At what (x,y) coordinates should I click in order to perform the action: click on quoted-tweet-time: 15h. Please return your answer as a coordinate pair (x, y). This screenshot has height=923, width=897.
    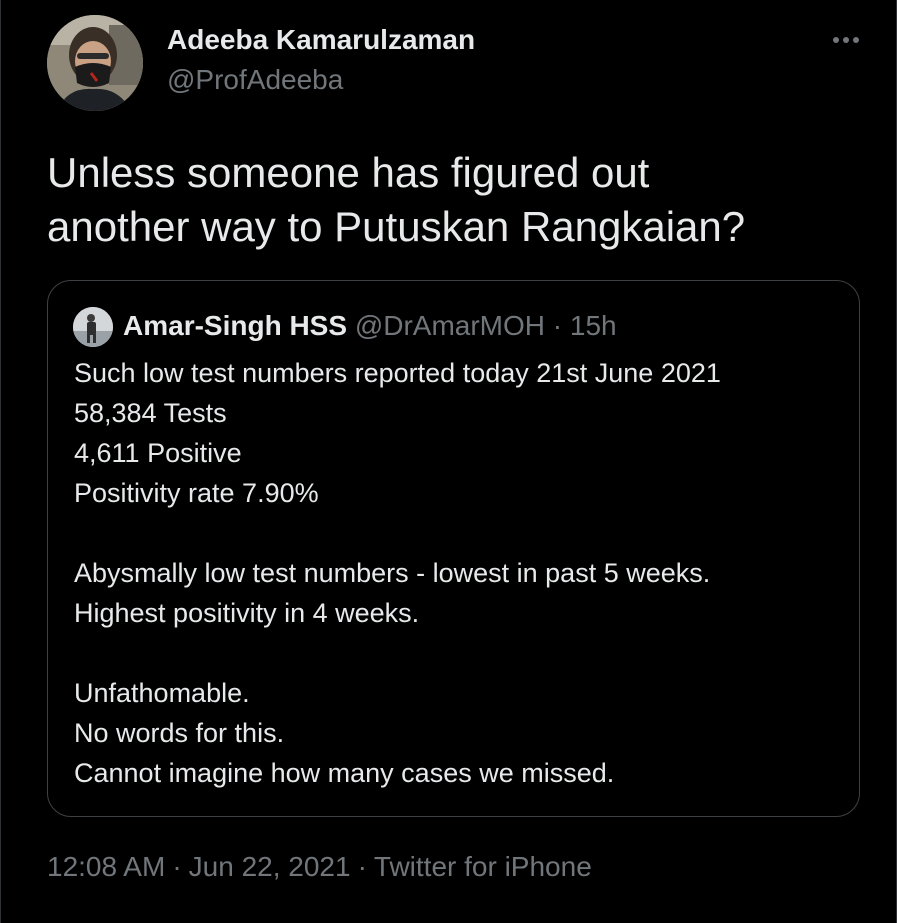
    Looking at the image, I should click on (593, 325).